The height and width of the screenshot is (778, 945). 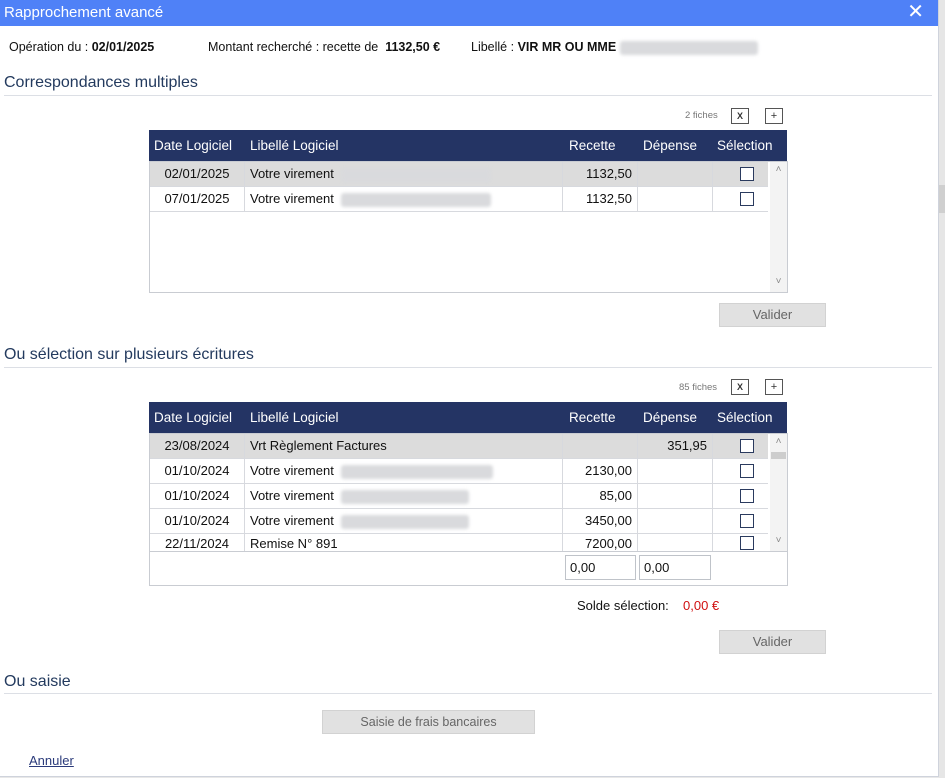 I want to click on libelle-info: Libellé : VIR MR OU MME, so click(x=614, y=47).